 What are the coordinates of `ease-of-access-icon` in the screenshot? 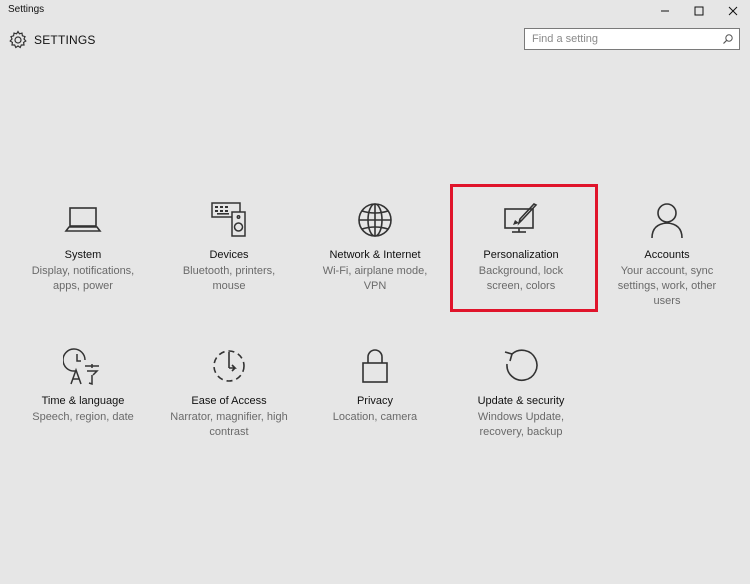 It's located at (229, 366).